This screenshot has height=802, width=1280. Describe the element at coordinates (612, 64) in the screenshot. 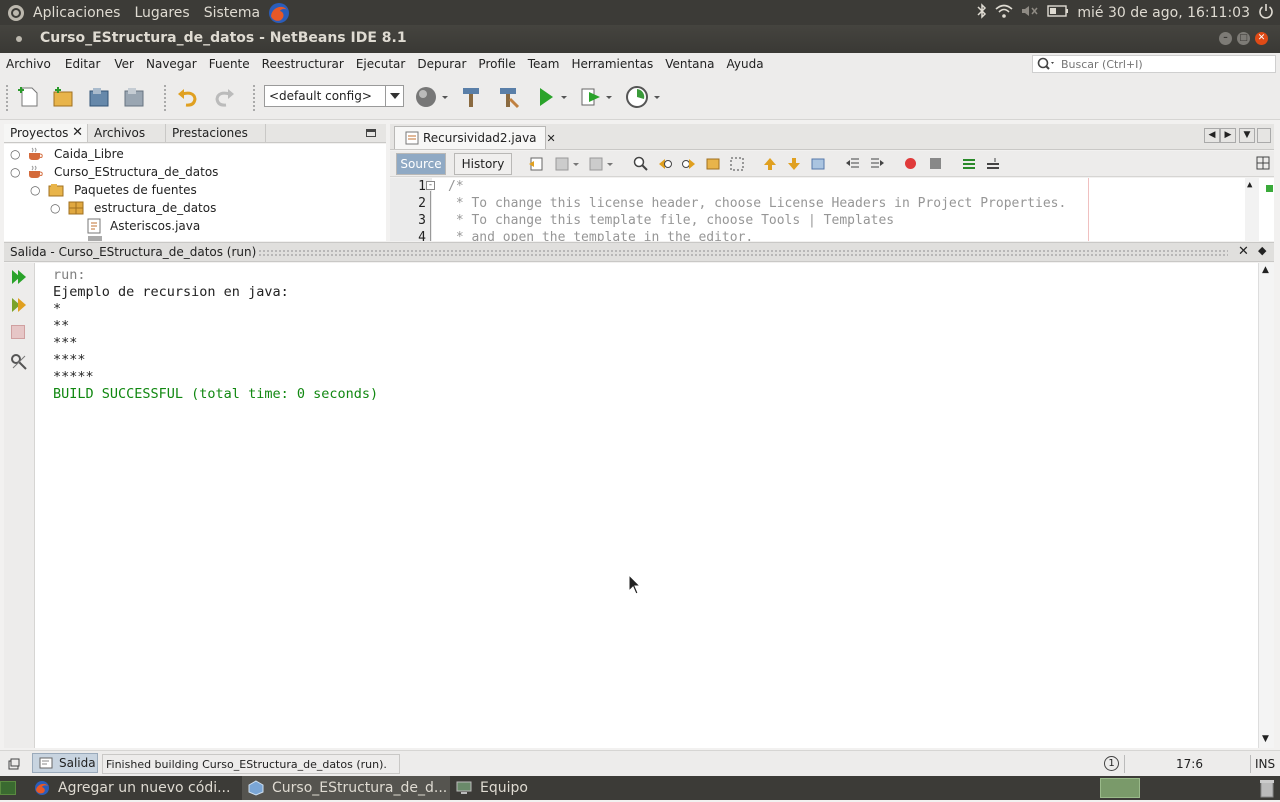

I see `menu-herramientas: Herramientas` at that location.